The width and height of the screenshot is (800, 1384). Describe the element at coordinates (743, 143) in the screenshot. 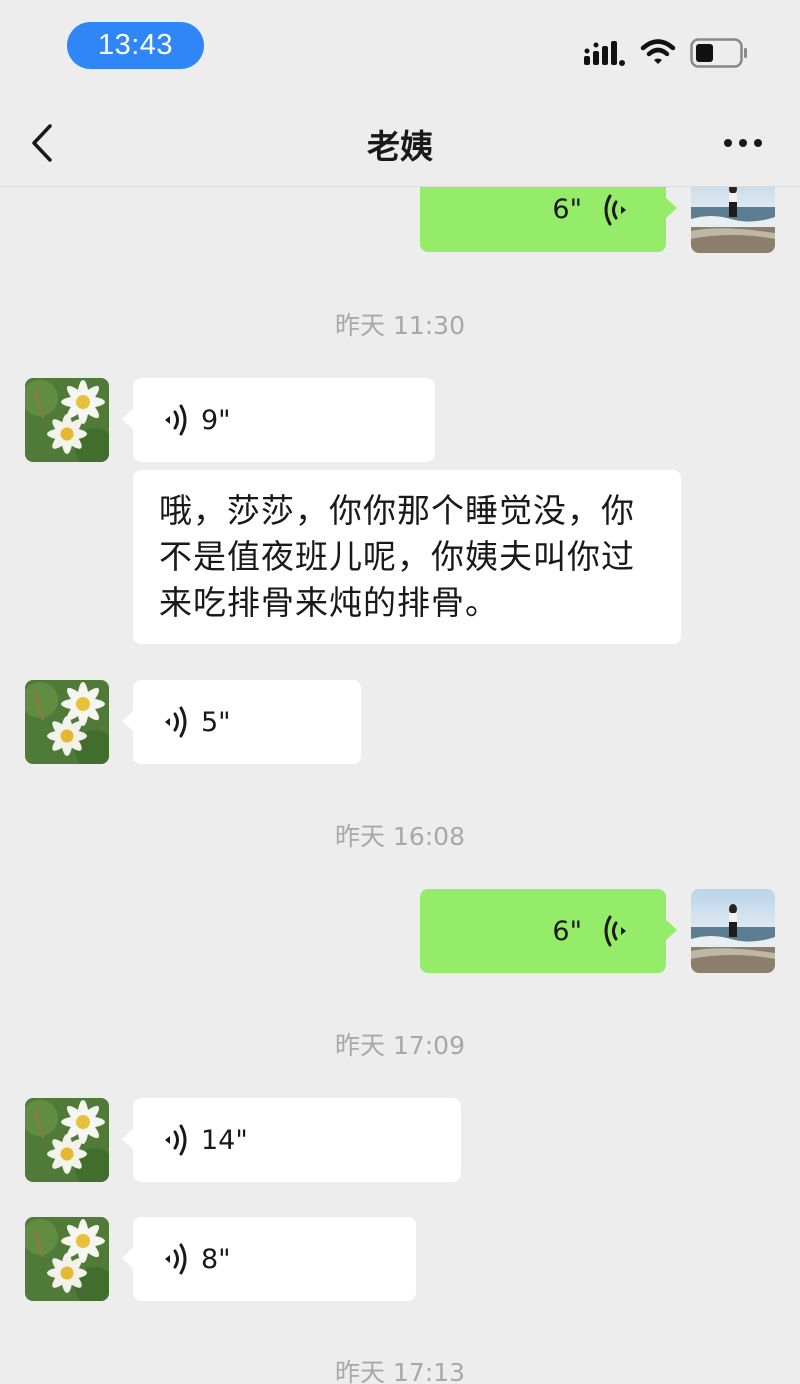

I see `more-icon` at that location.